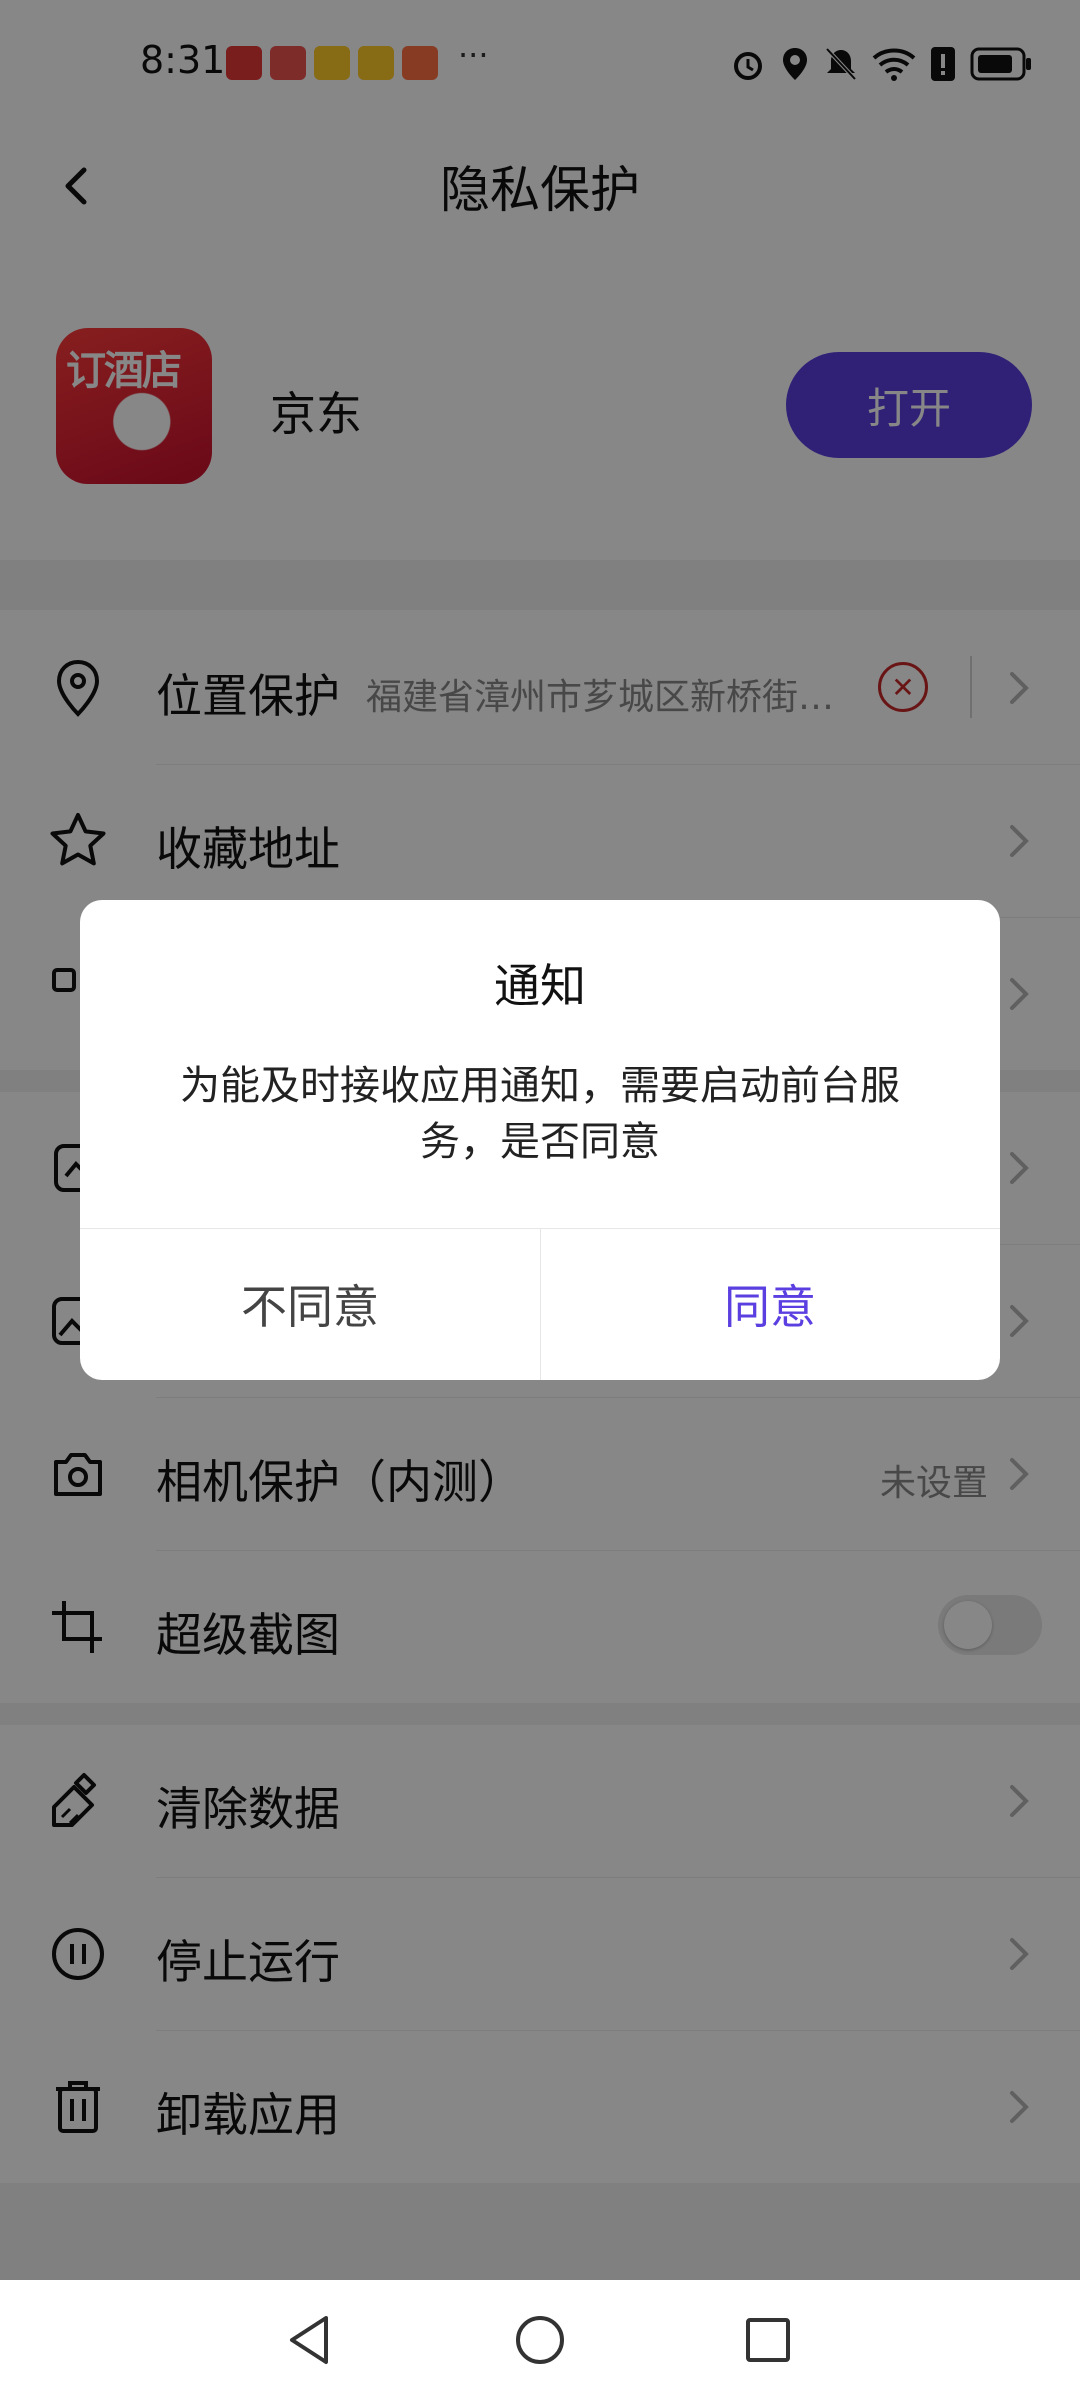 The height and width of the screenshot is (2400, 1080). Describe the element at coordinates (310, 1304) in the screenshot. I see `disagree-button: 不同意` at that location.